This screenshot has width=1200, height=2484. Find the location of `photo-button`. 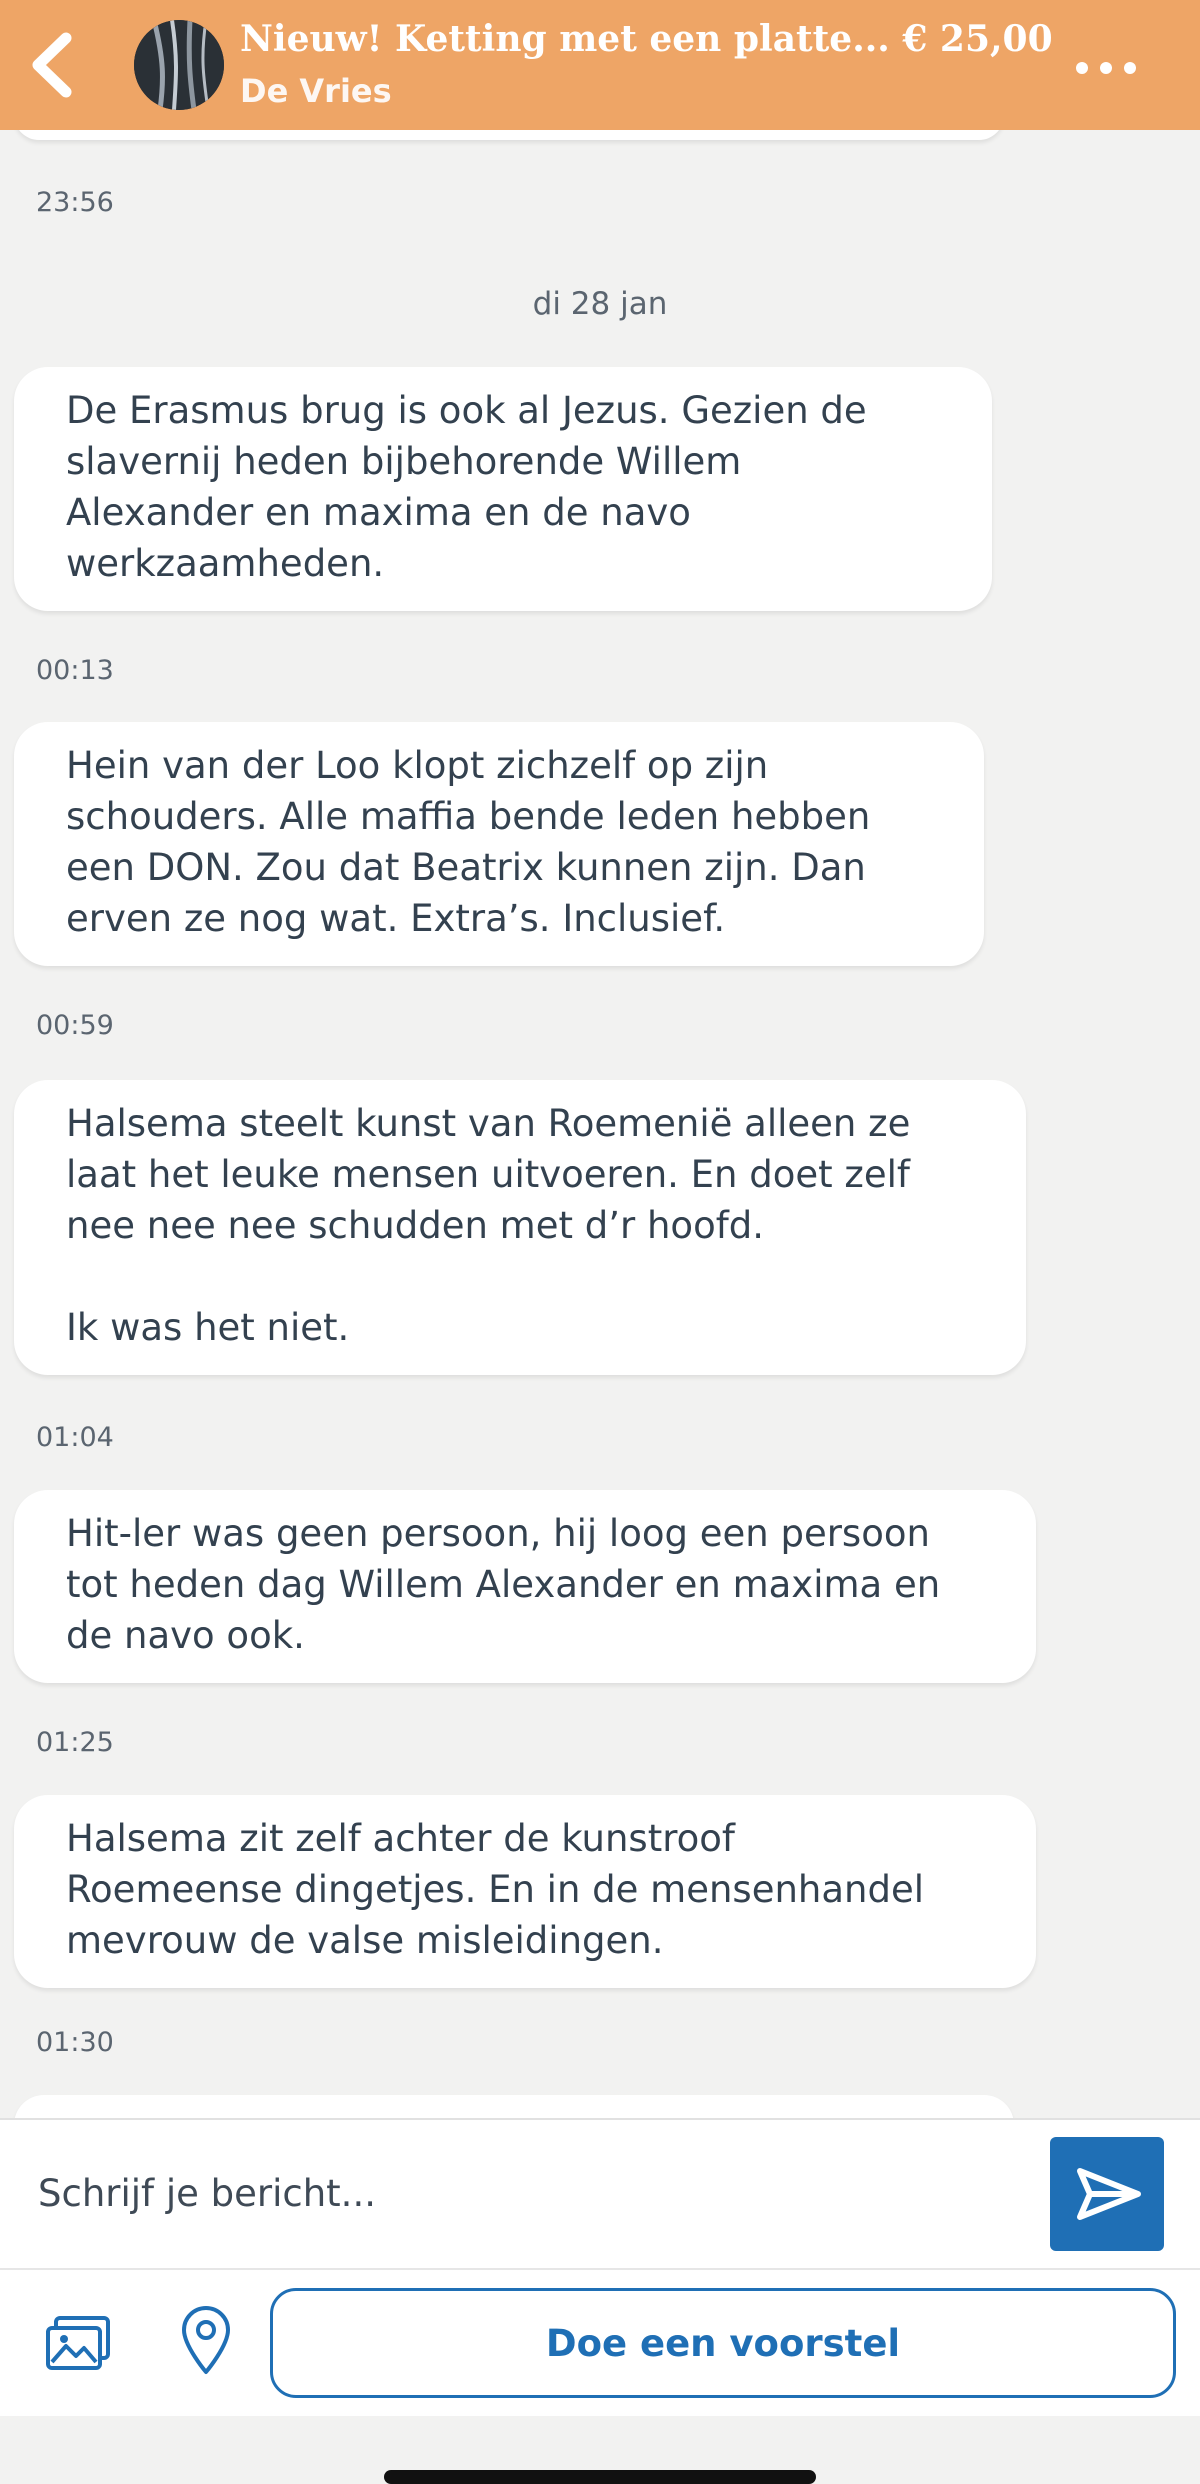

photo-button is located at coordinates (79, 2343).